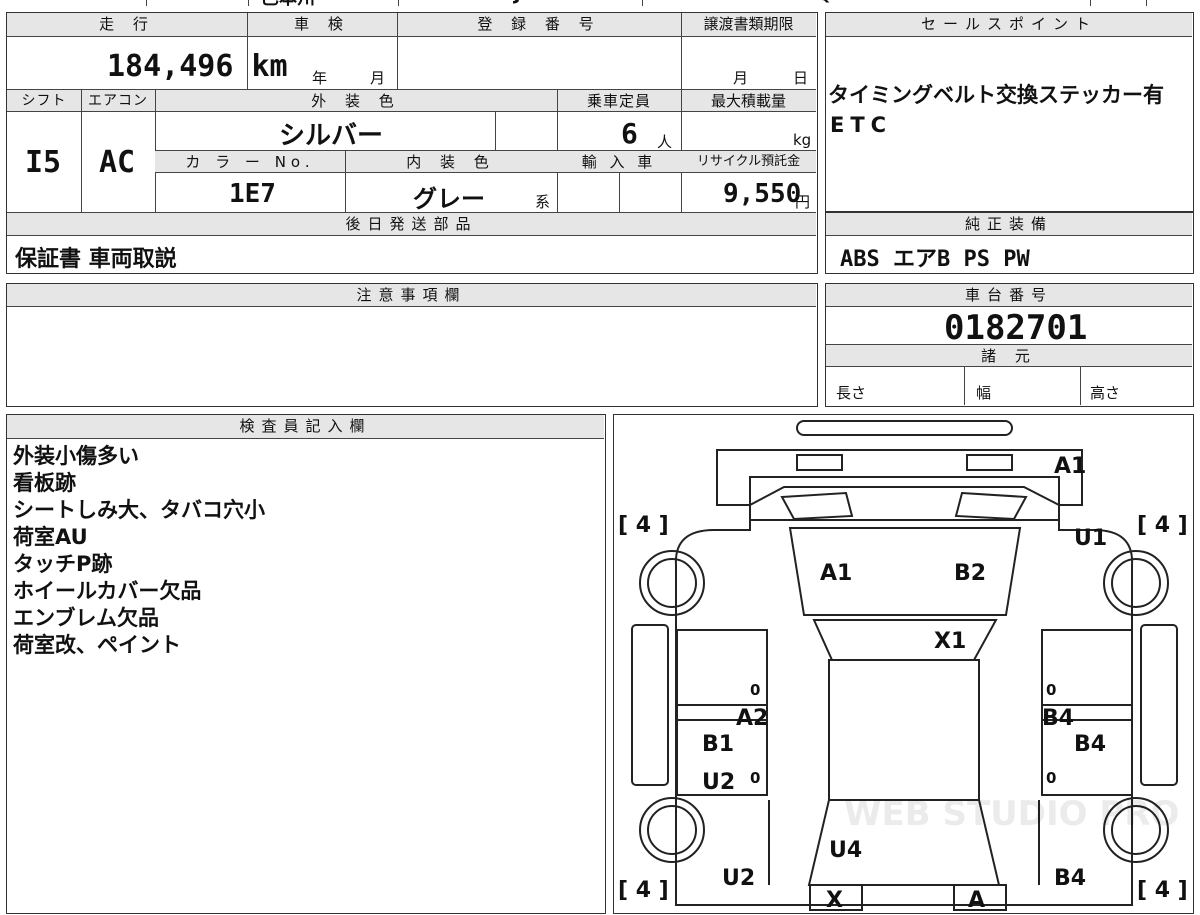 This screenshot has width=1200, height=915. Describe the element at coordinates (44, 483) in the screenshot. I see `inspector-note: 看板跡` at that location.